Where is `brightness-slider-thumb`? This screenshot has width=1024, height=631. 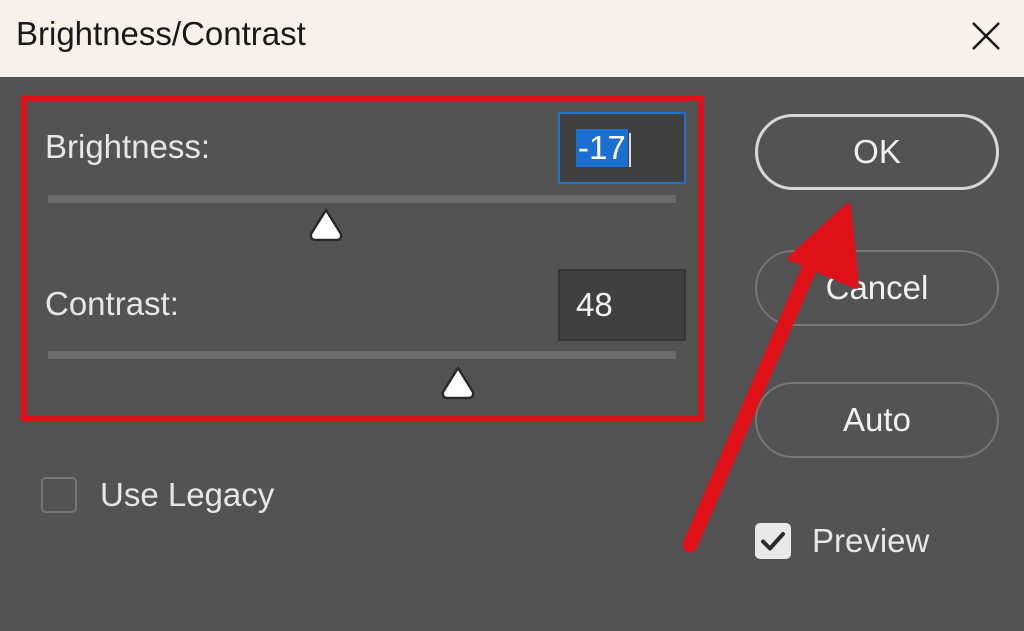
brightness-slider-thumb is located at coordinates (326, 225).